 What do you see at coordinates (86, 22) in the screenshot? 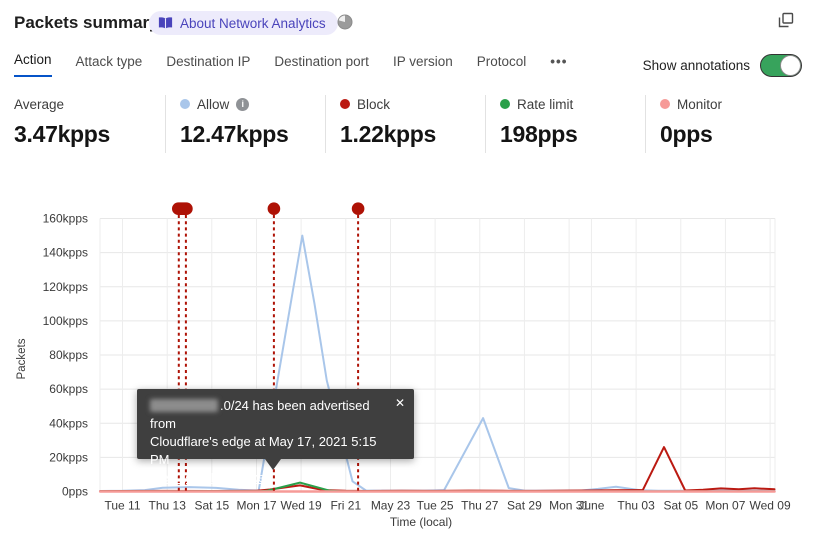
I see `page-title: Packets summary` at bounding box center [86, 22].